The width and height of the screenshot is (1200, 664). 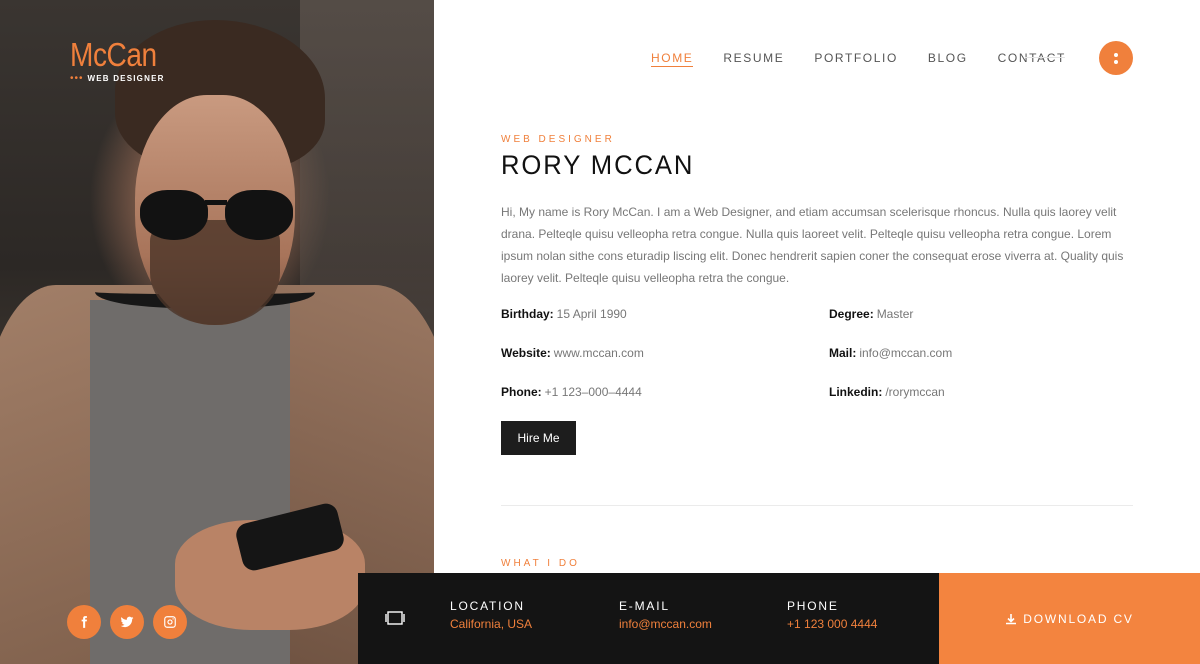 What do you see at coordinates (851, 314) in the screenshot?
I see `info-label: Degree:` at bounding box center [851, 314].